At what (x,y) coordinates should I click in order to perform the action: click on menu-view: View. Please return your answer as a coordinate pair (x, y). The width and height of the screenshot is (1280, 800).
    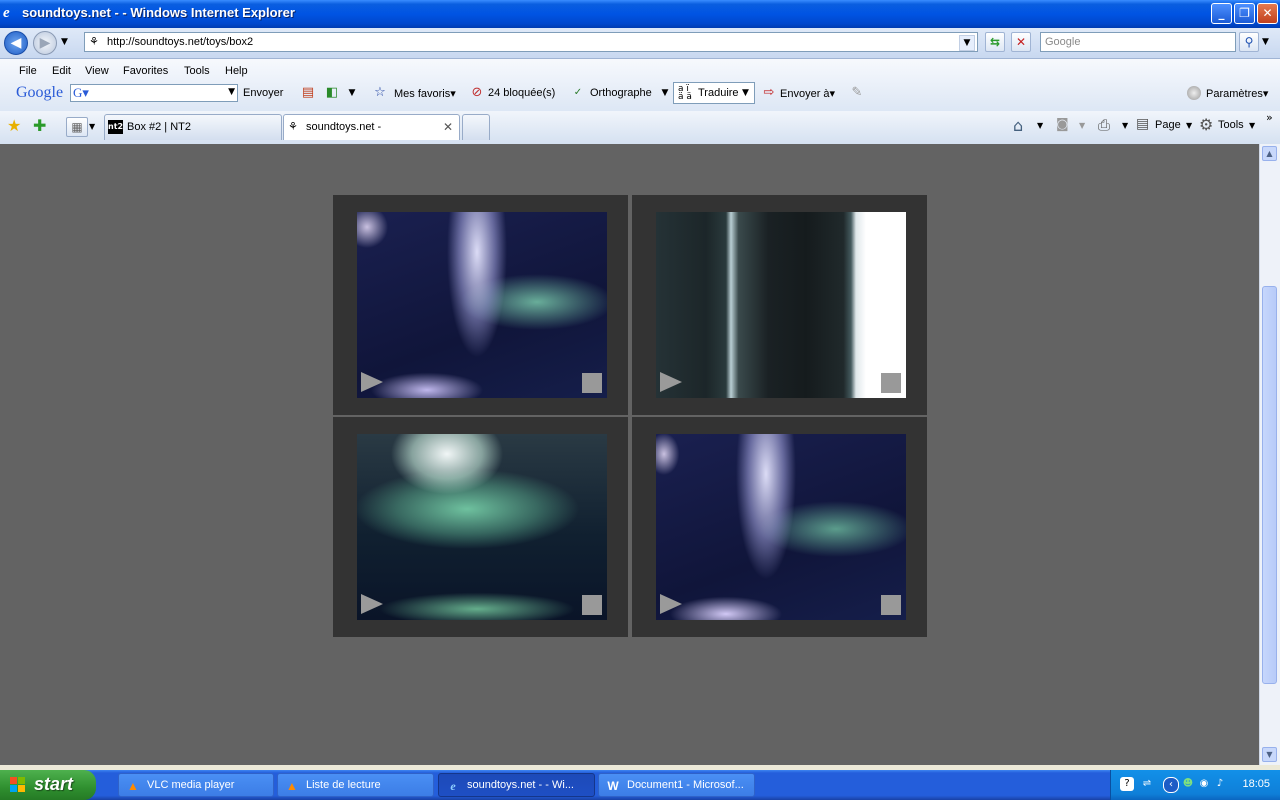
    Looking at the image, I should click on (97, 71).